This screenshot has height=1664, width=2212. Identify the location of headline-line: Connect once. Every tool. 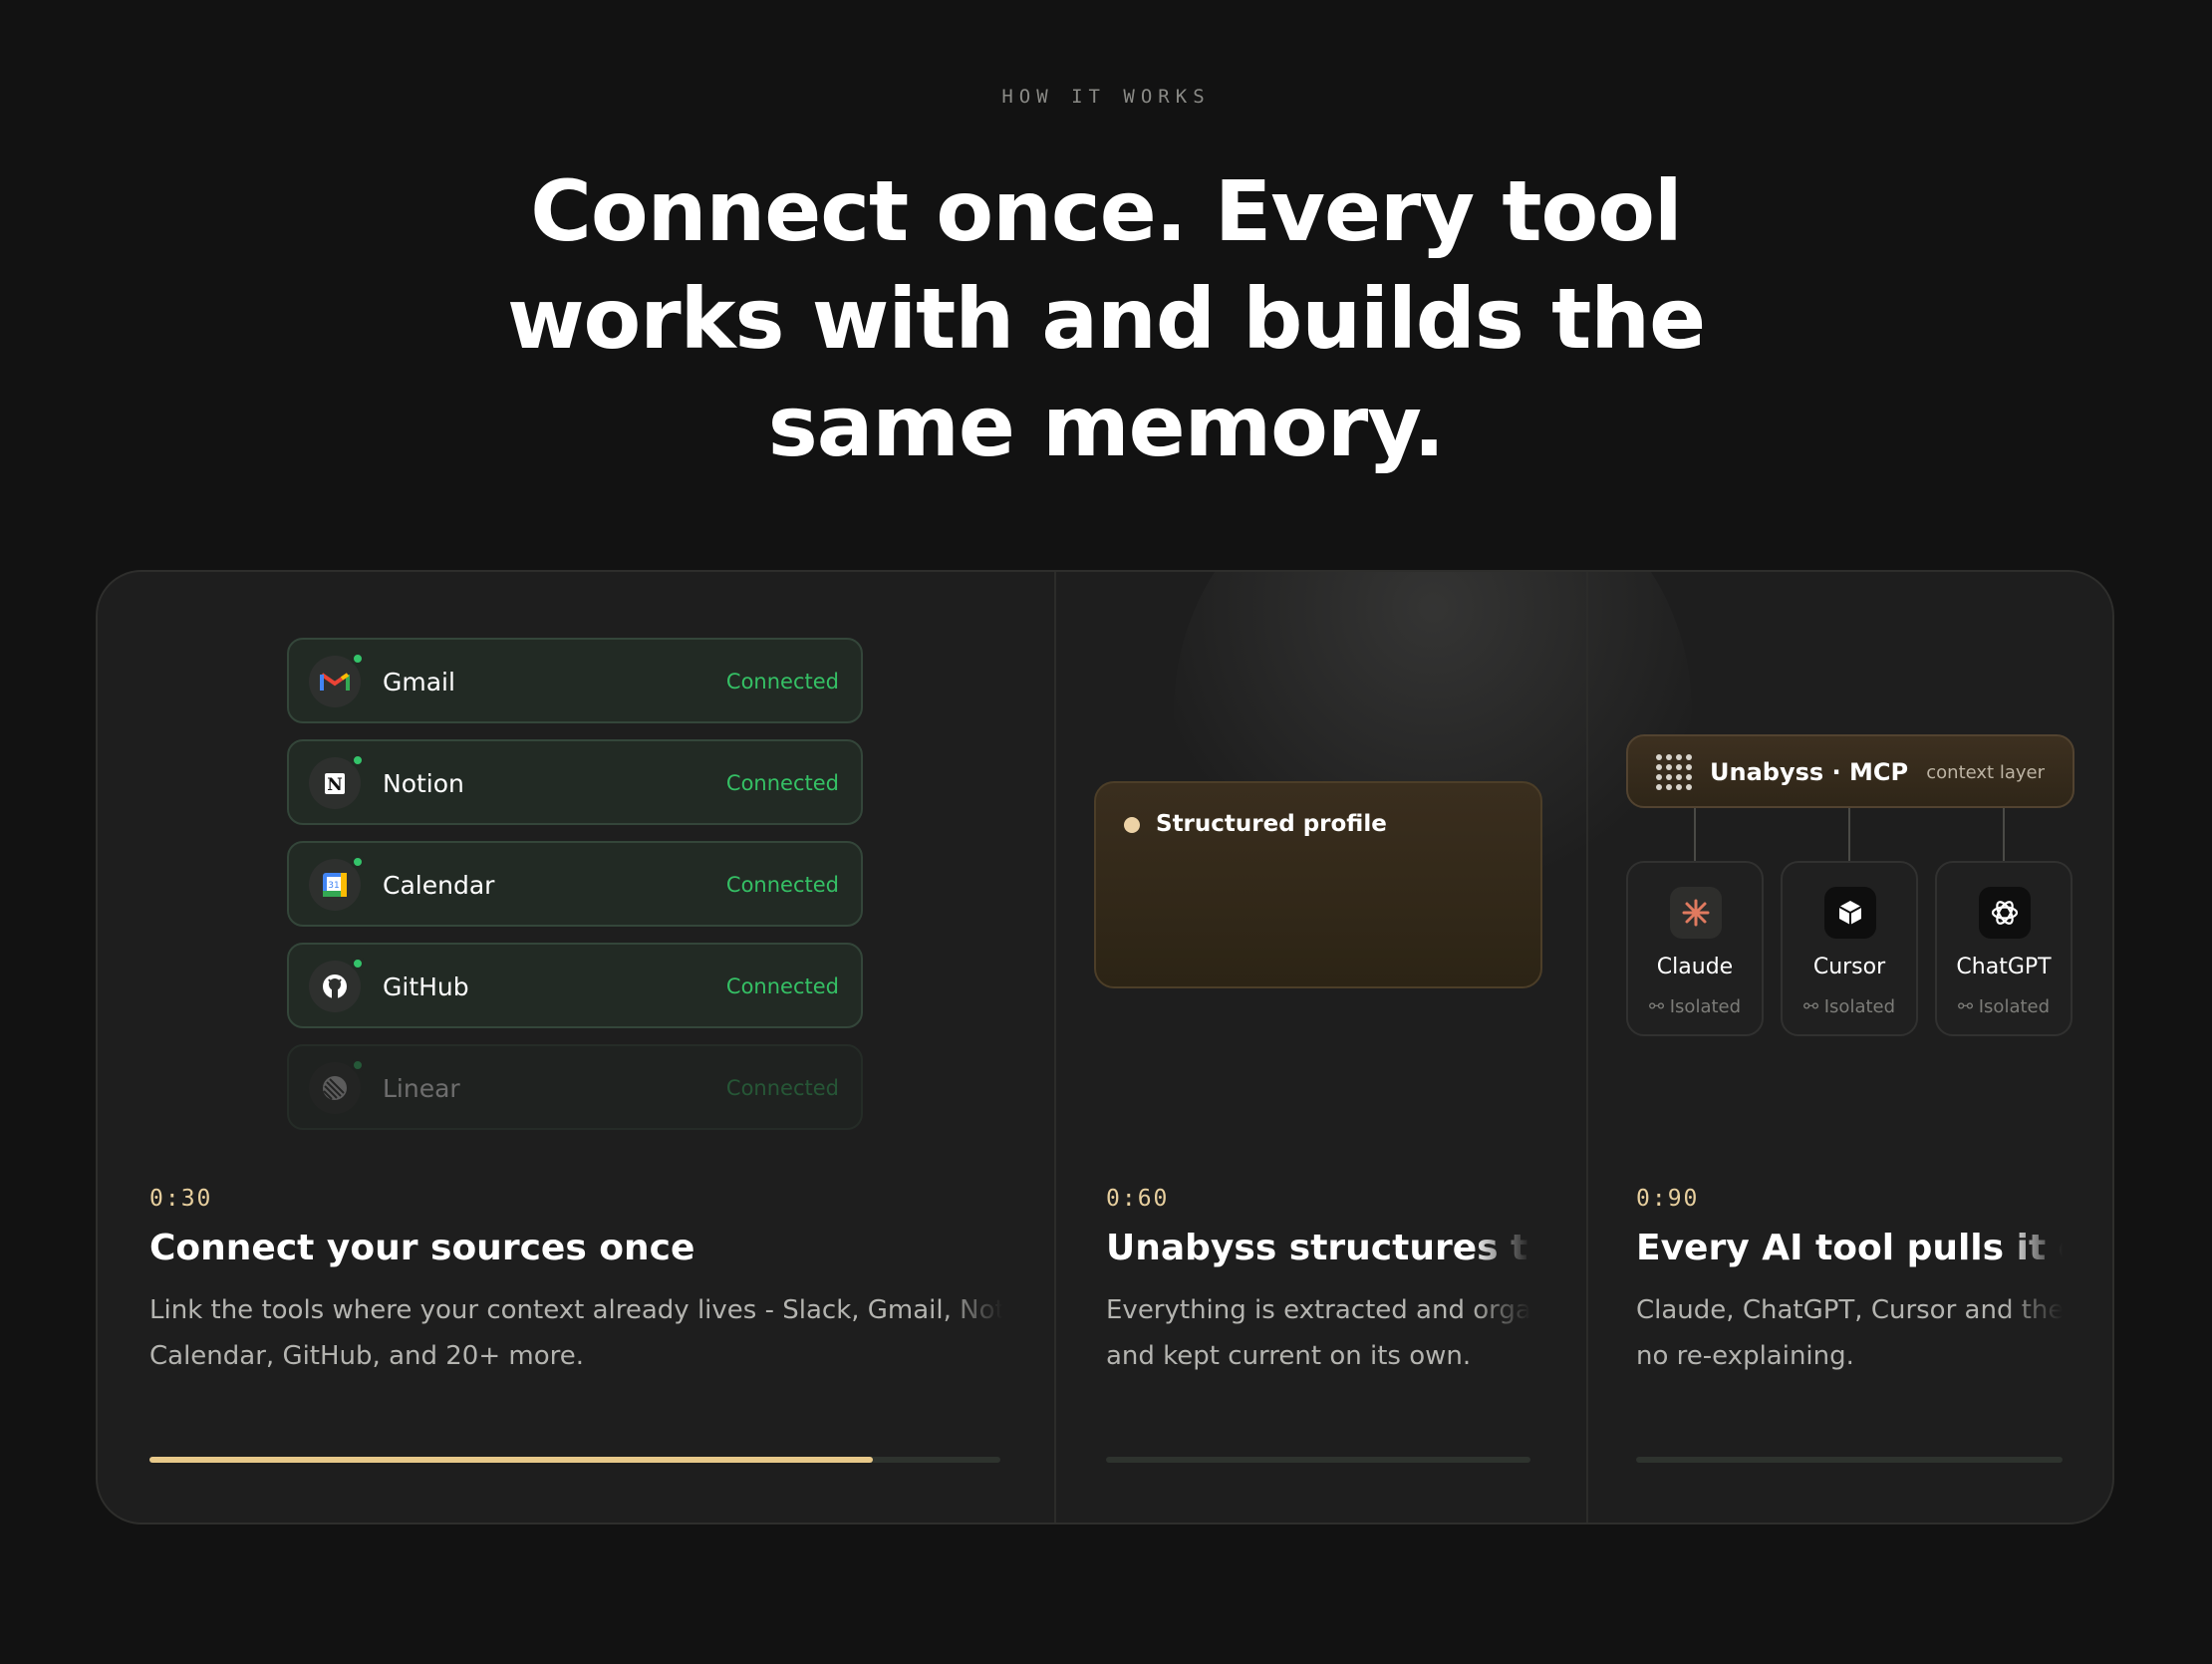
(1106, 211).